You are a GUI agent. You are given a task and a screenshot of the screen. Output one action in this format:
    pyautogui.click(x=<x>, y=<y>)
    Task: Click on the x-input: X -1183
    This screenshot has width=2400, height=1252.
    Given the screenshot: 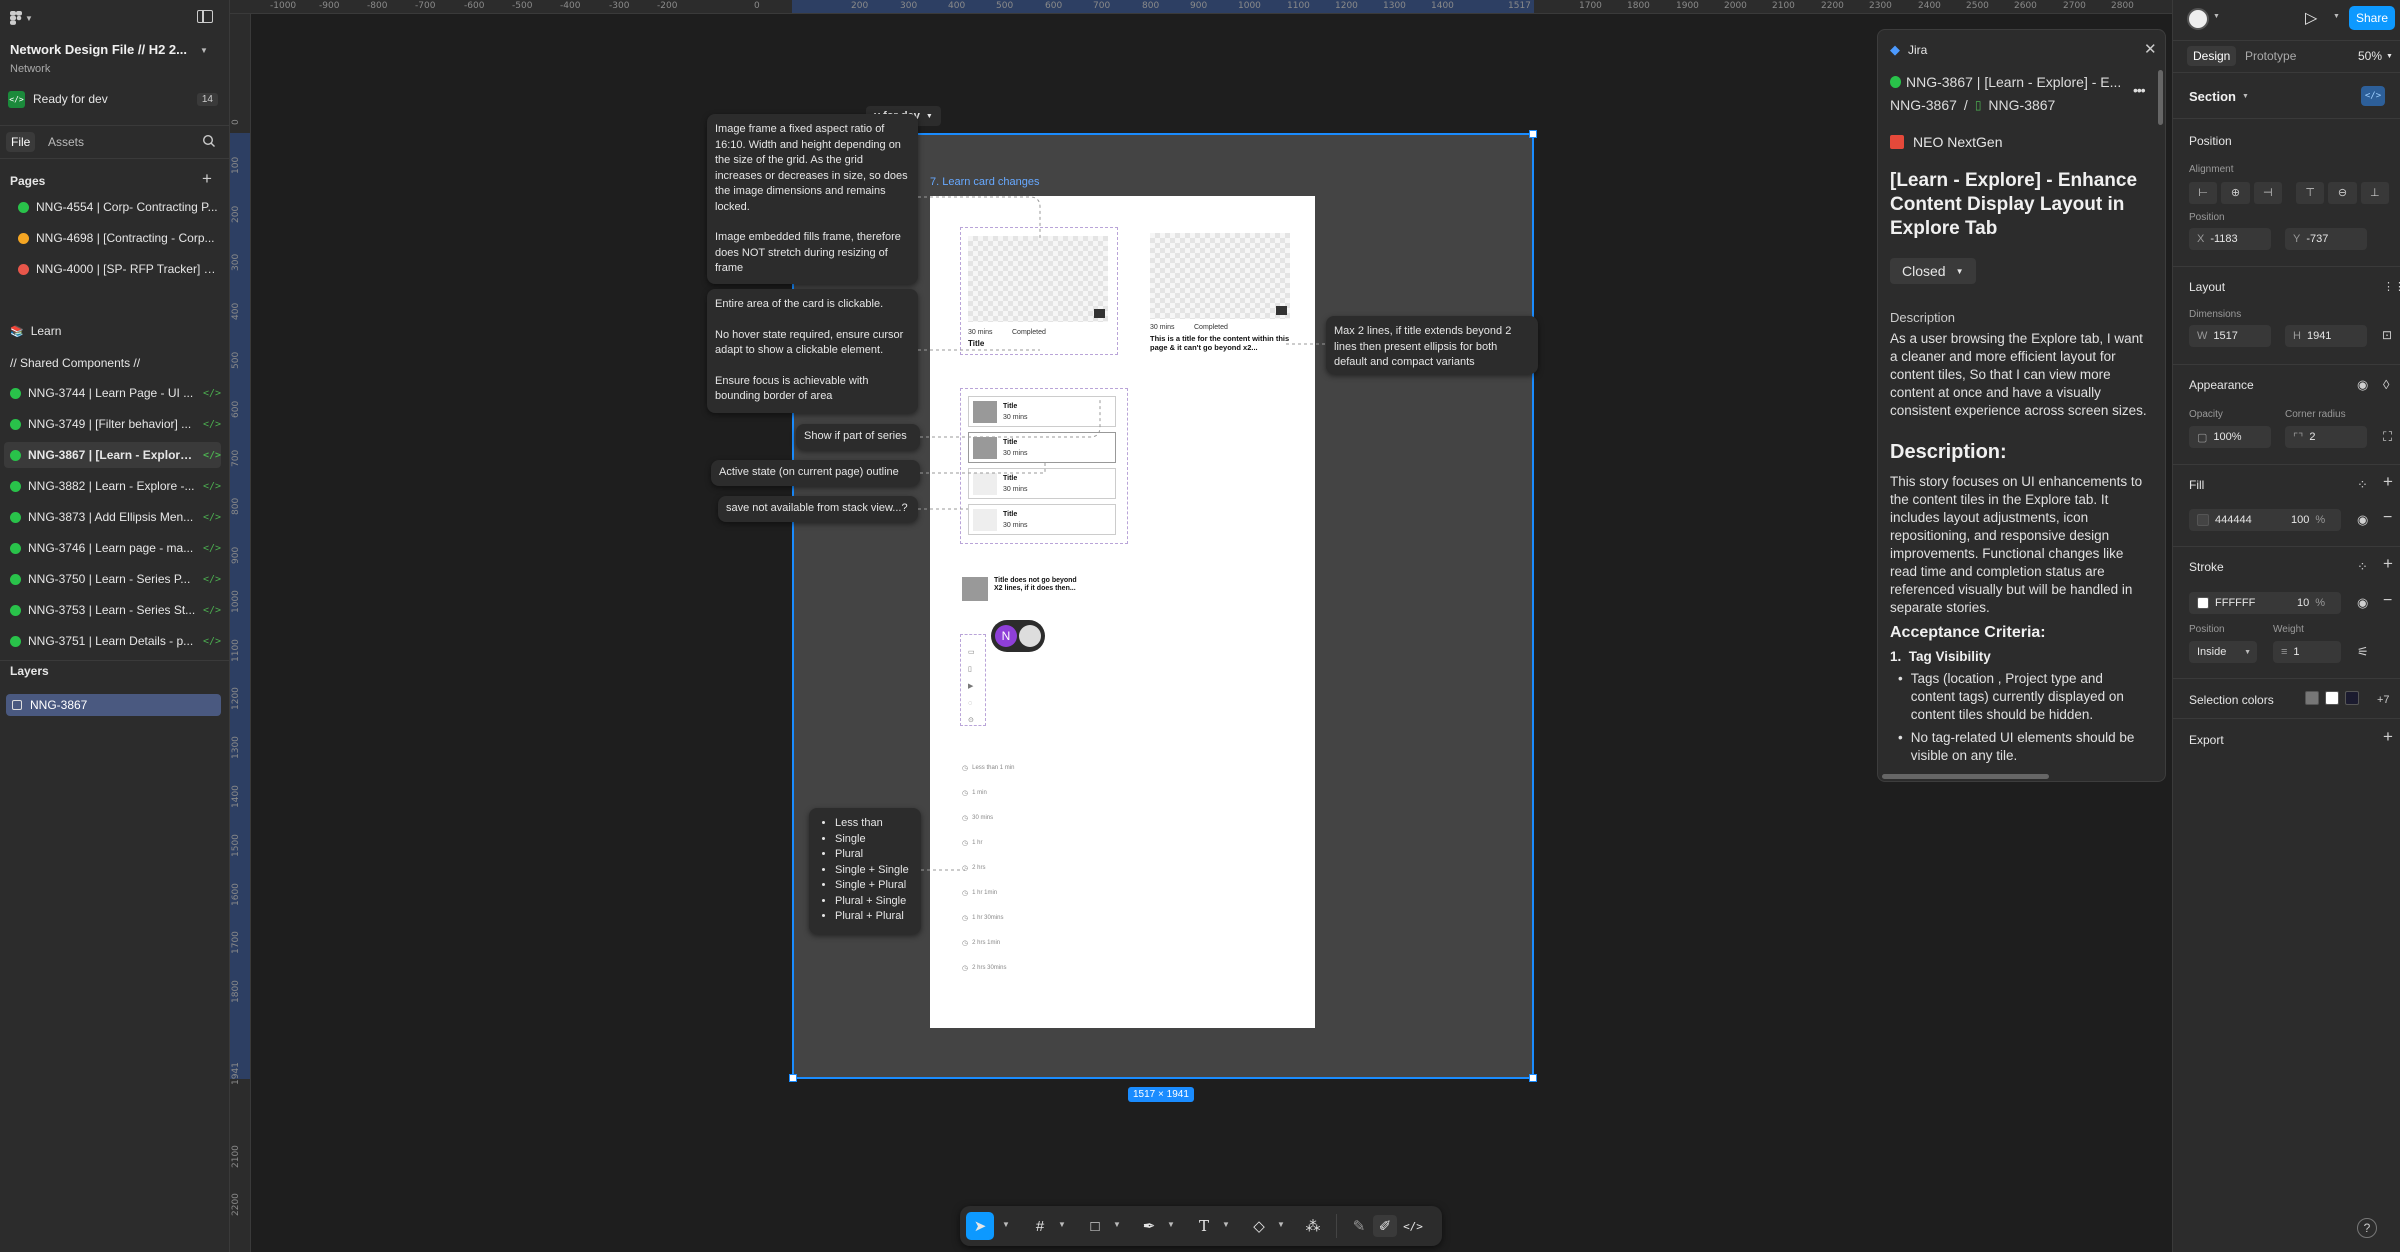 What is the action you would take?
    pyautogui.click(x=2230, y=239)
    